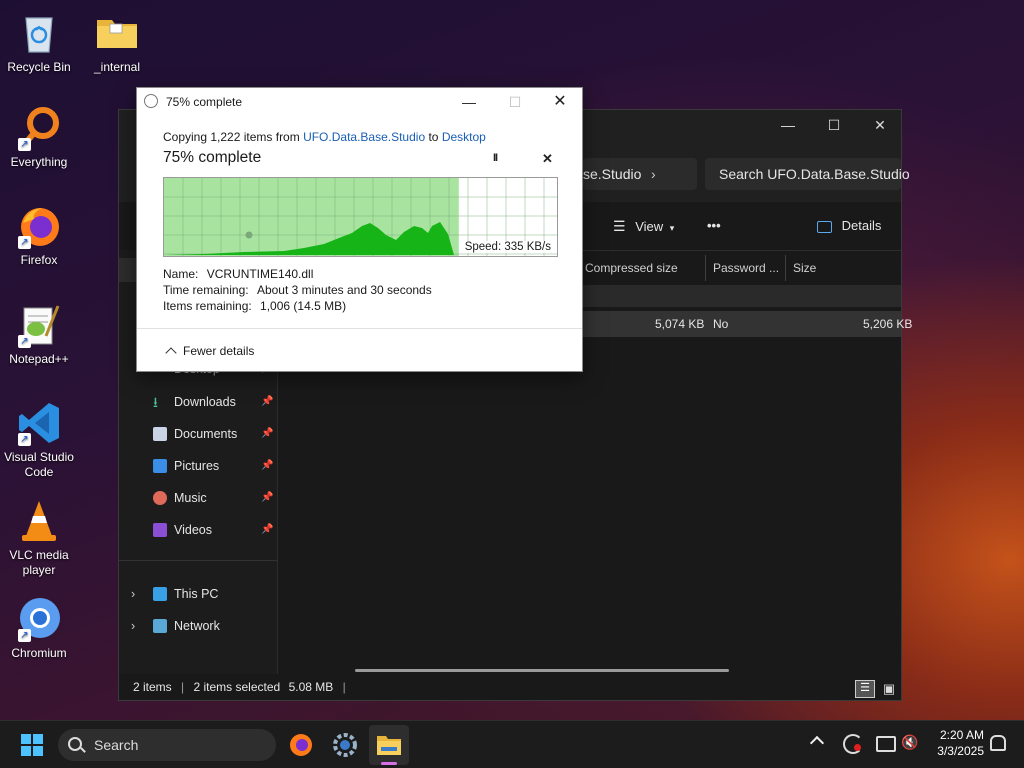  What do you see at coordinates (886, 744) in the screenshot?
I see `network-status-icon` at bounding box center [886, 744].